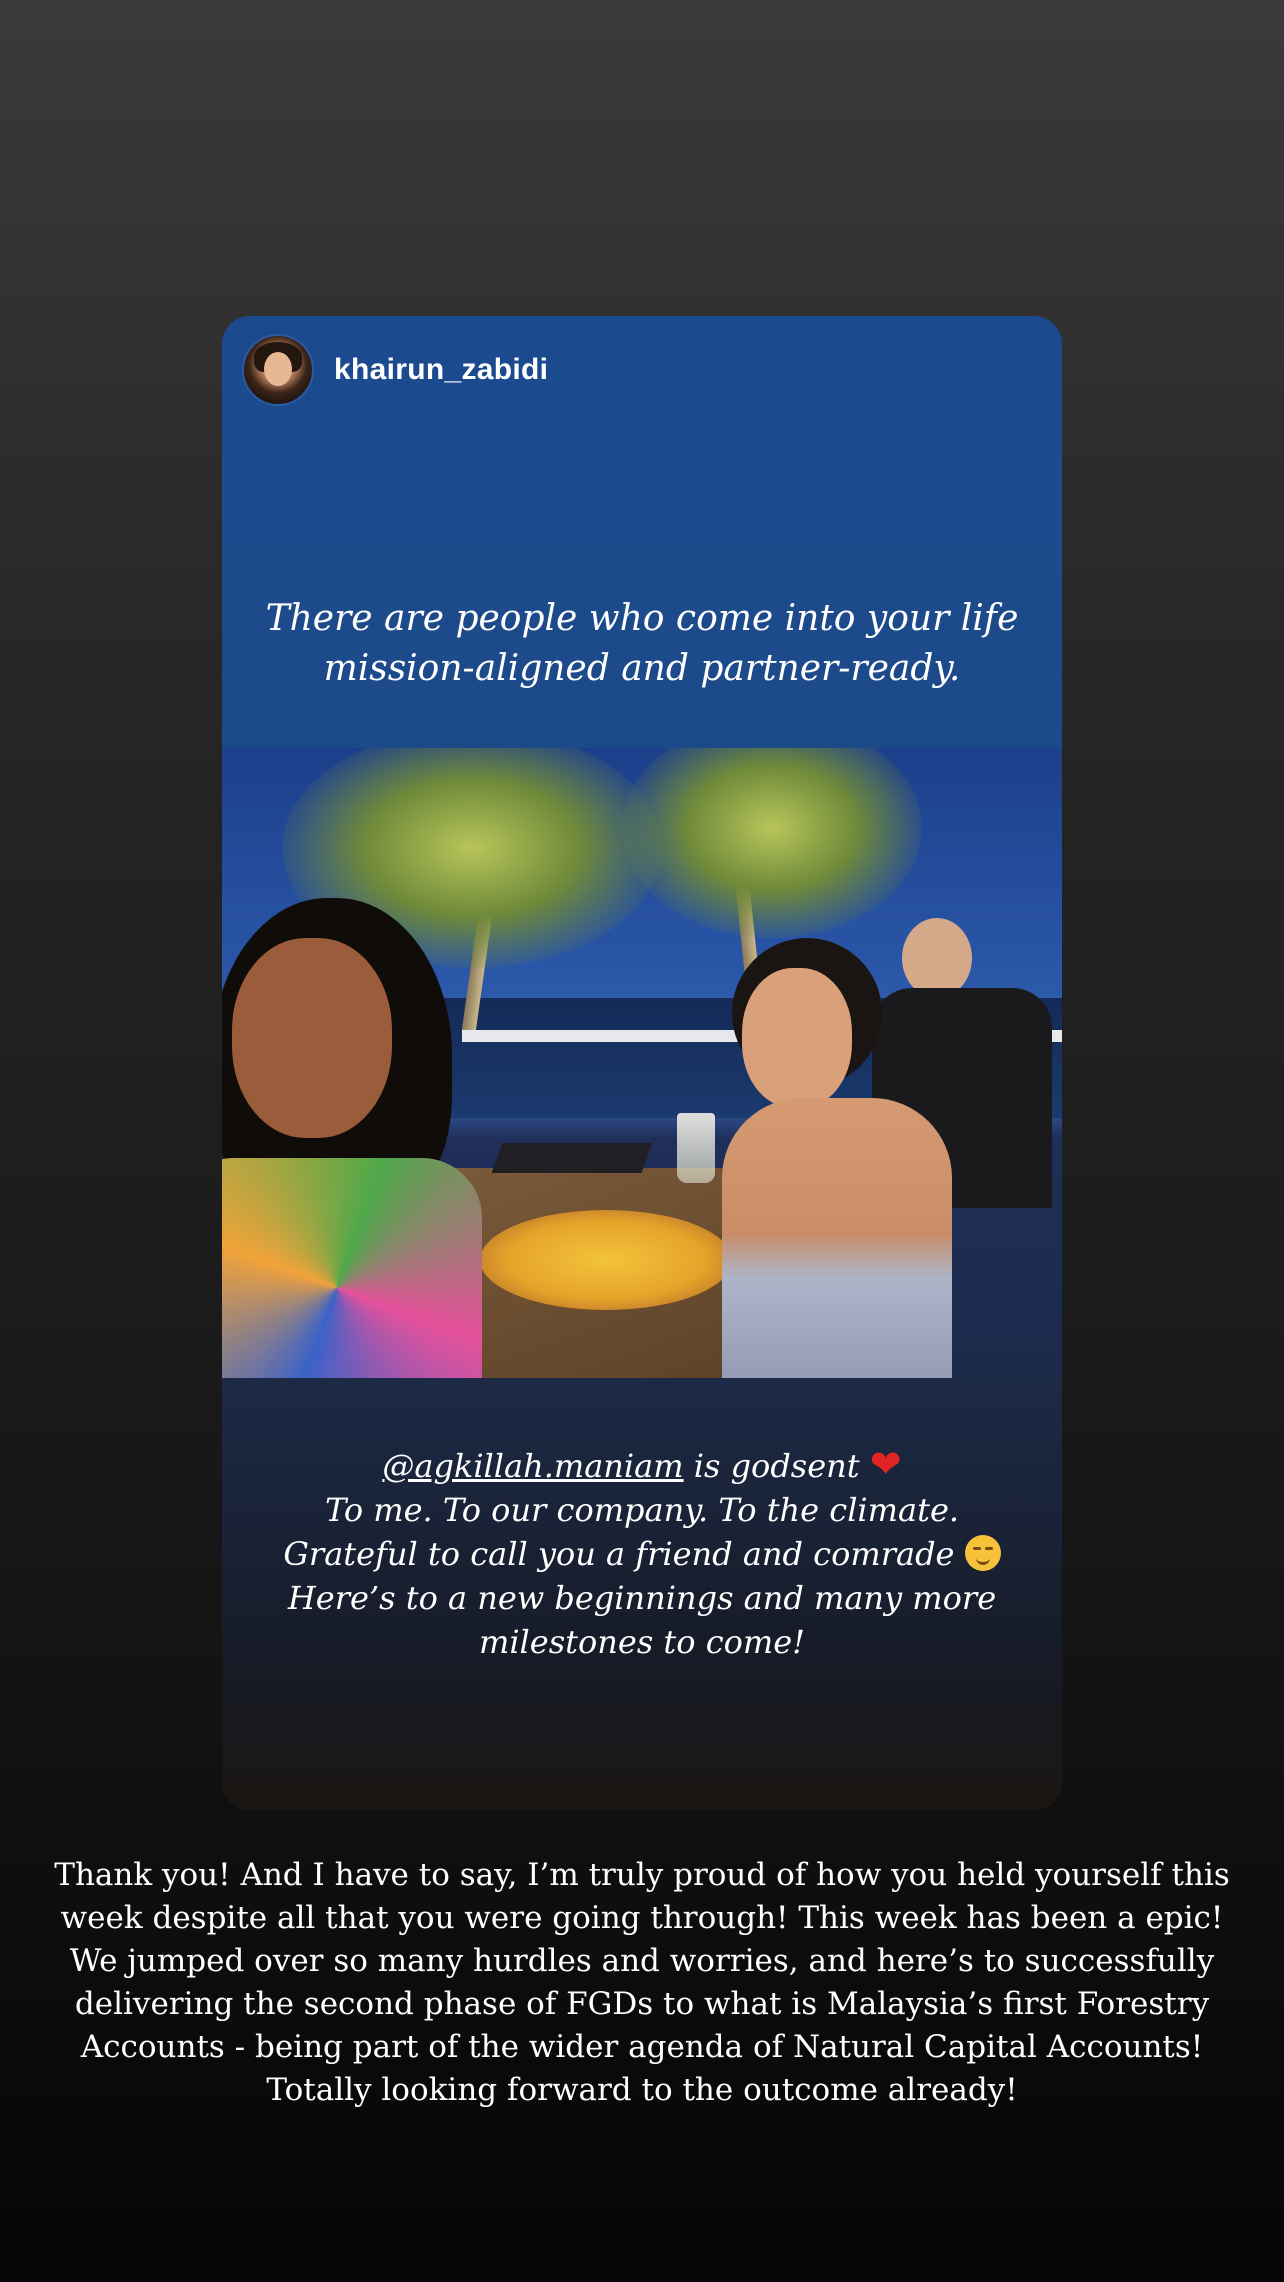 Image resolution: width=1284 pixels, height=2282 pixels. Describe the element at coordinates (642, 618) in the screenshot. I see `top-quote-line-1: There are people who come into your life` at that location.